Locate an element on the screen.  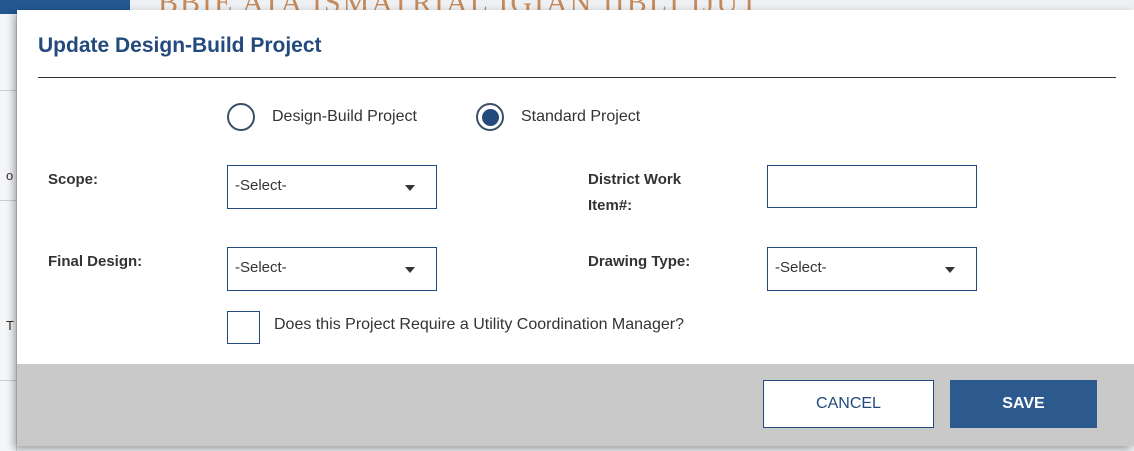
title-divider is located at coordinates (577, 77).